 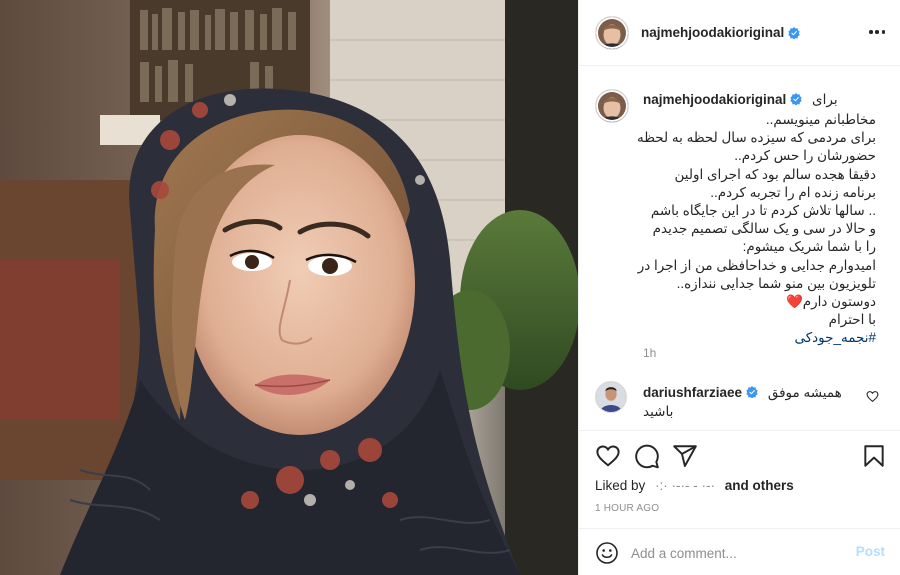 What do you see at coordinates (872, 396) in the screenshot?
I see `comment-like-heart-icon` at bounding box center [872, 396].